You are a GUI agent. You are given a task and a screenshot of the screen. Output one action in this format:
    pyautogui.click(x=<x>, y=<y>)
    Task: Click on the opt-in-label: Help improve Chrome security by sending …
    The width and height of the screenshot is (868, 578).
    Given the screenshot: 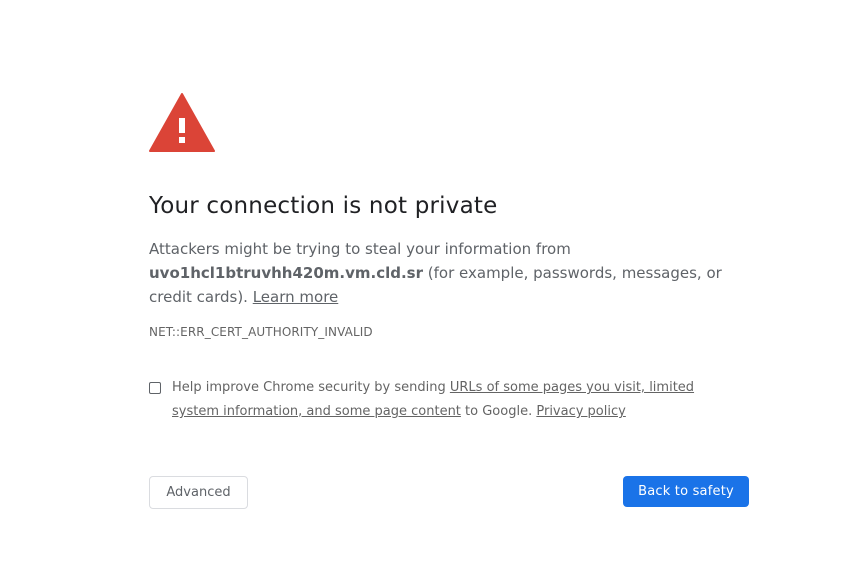 What is the action you would take?
    pyautogui.click(x=450, y=400)
    